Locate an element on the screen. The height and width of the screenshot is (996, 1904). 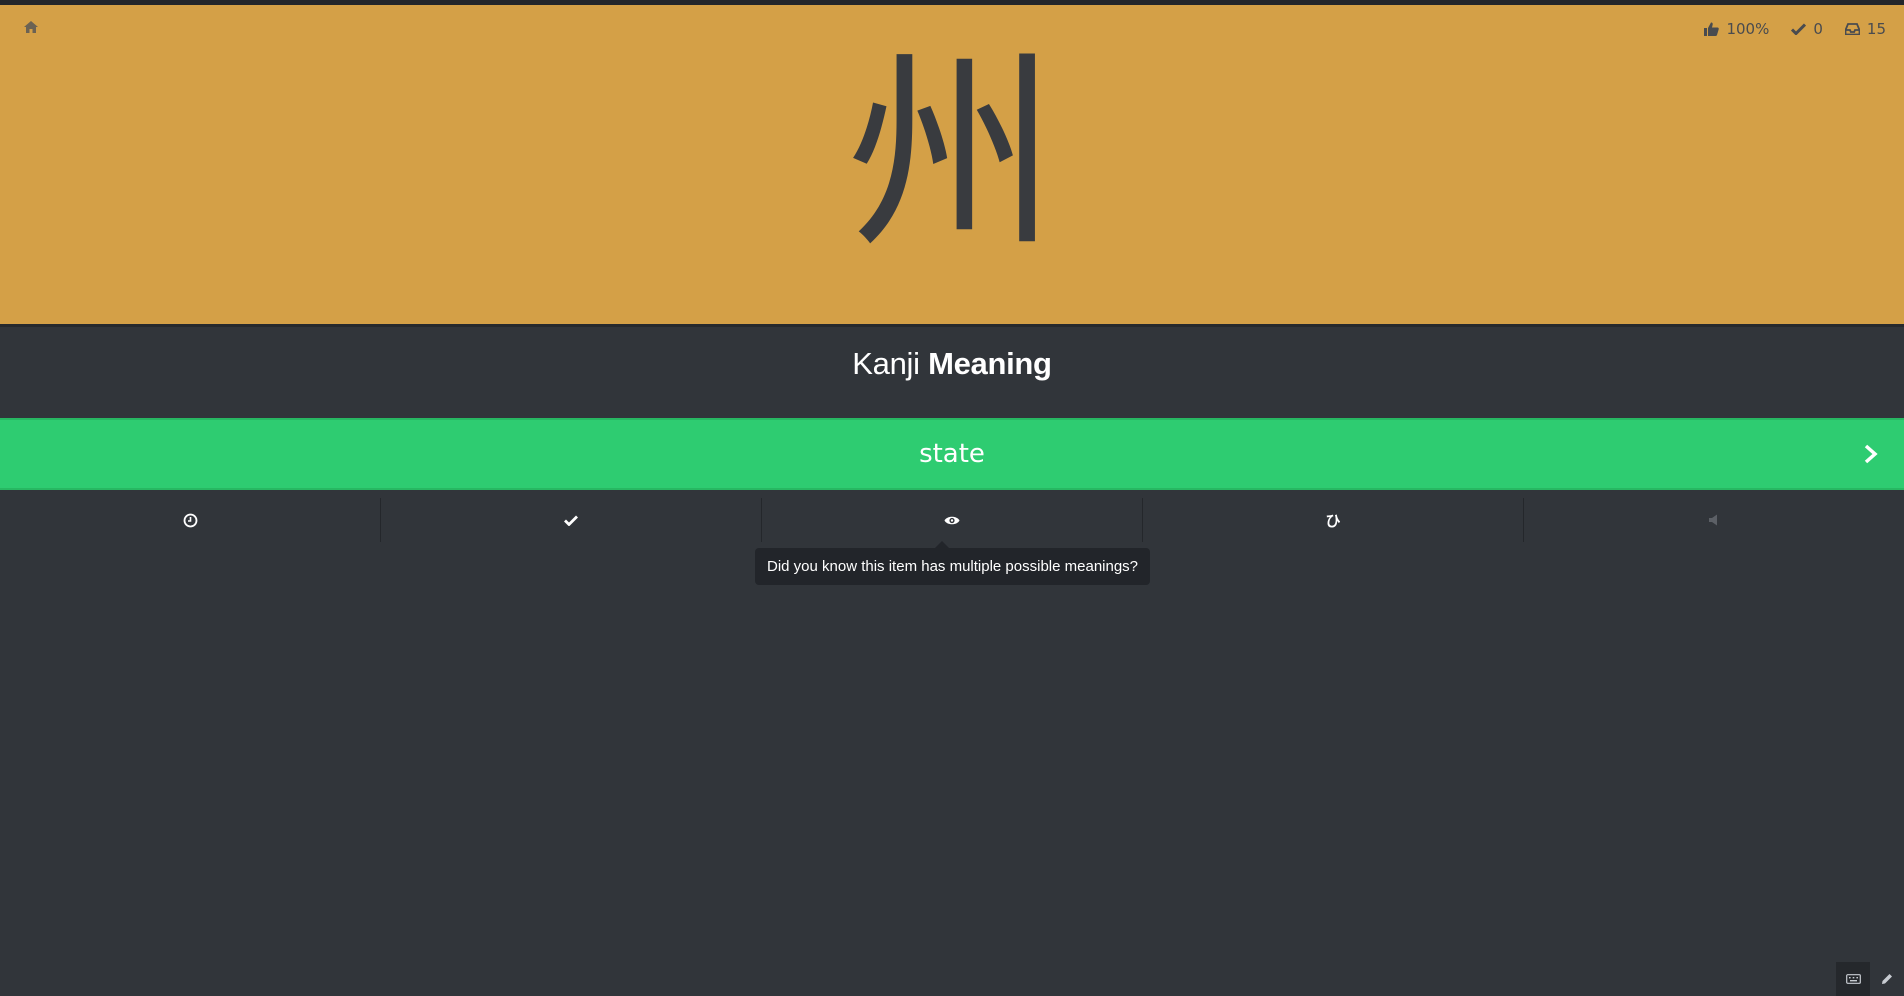
review-toolbar: ひ is located at coordinates (952, 520).